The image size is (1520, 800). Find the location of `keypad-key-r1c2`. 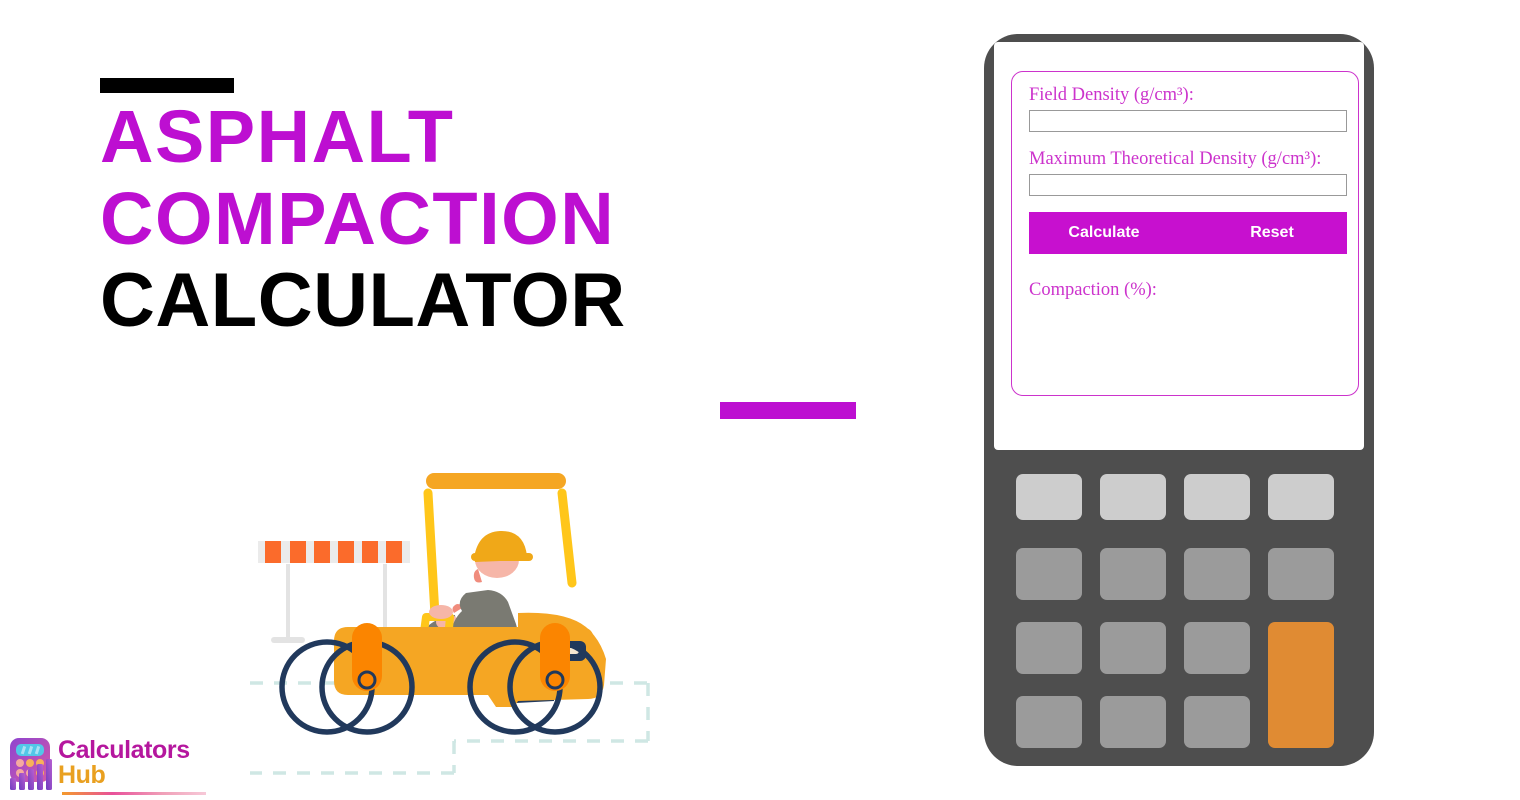

keypad-key-r1c2 is located at coordinates (1133, 497).